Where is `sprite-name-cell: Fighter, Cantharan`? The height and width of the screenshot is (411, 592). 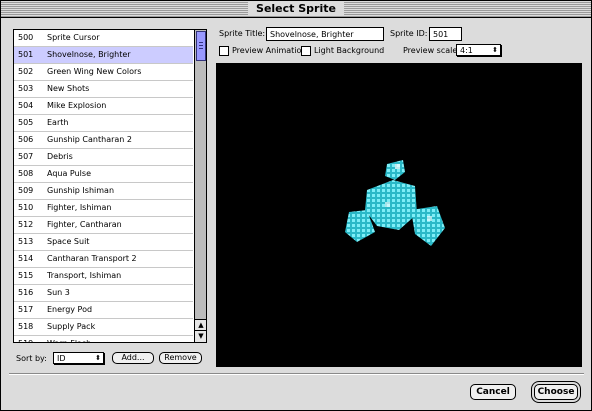 sprite-name-cell: Fighter, Cantharan is located at coordinates (84, 224).